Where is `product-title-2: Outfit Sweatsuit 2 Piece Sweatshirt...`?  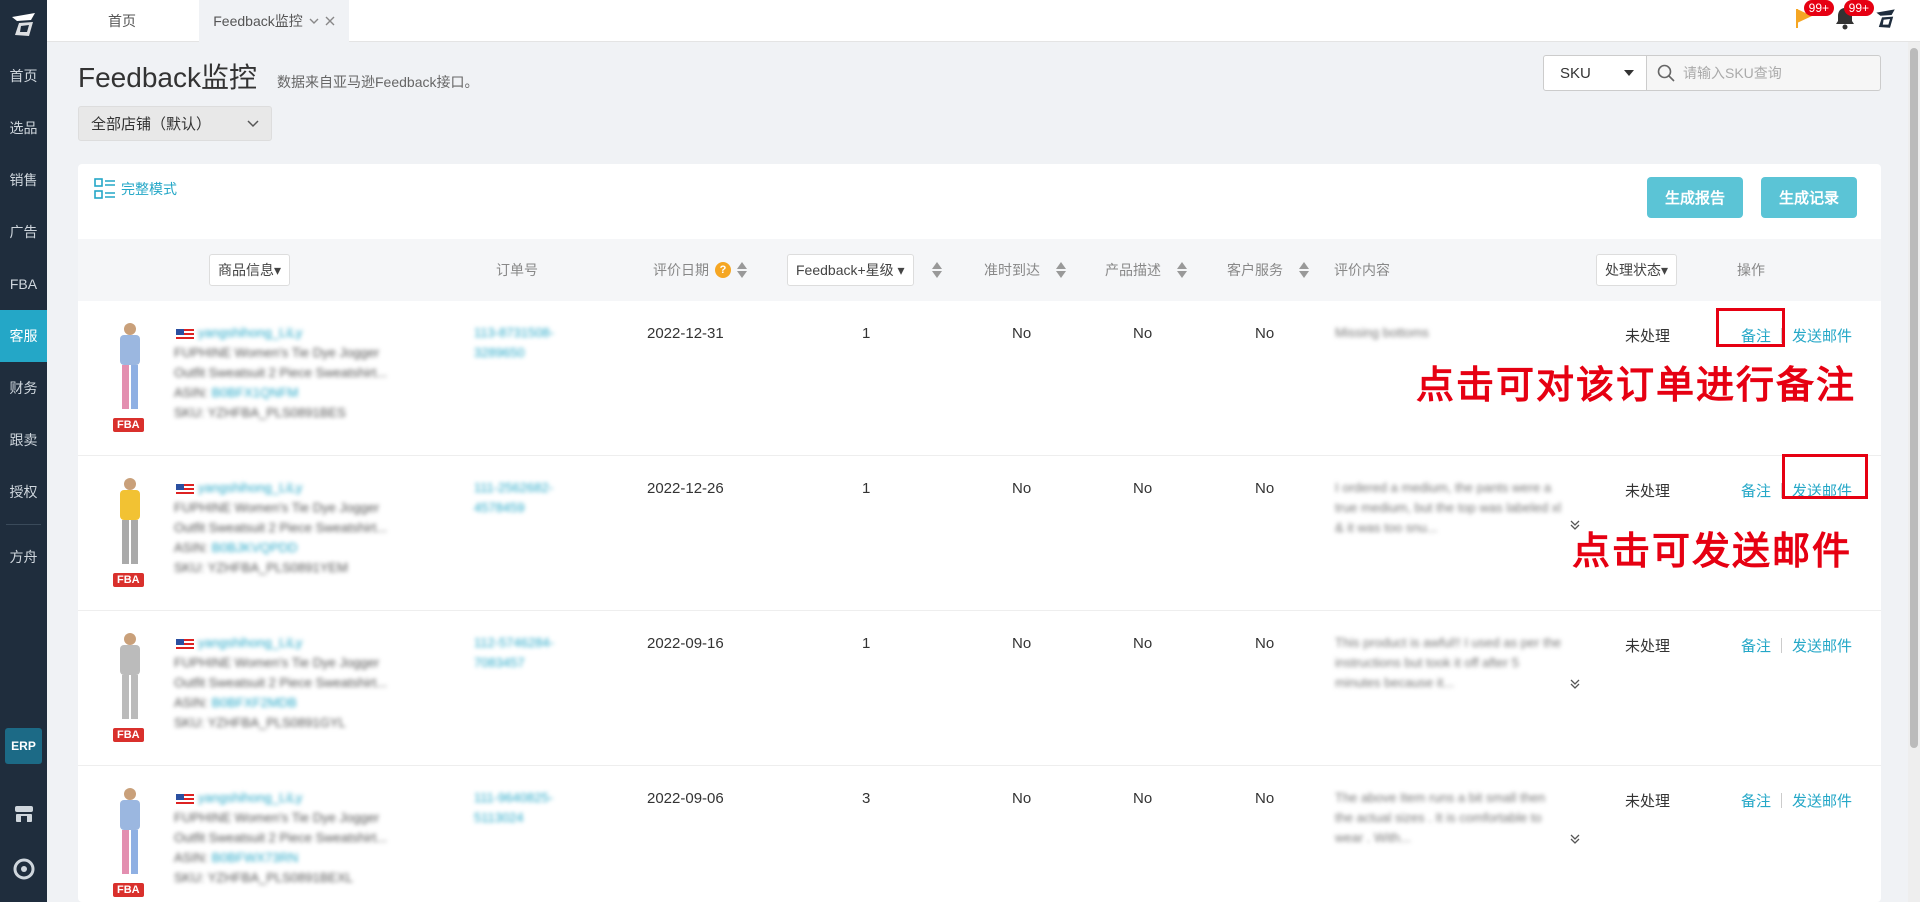 product-title-2: Outfit Sweatsuit 2 Piece Sweatshirt... is located at coordinates (281, 372).